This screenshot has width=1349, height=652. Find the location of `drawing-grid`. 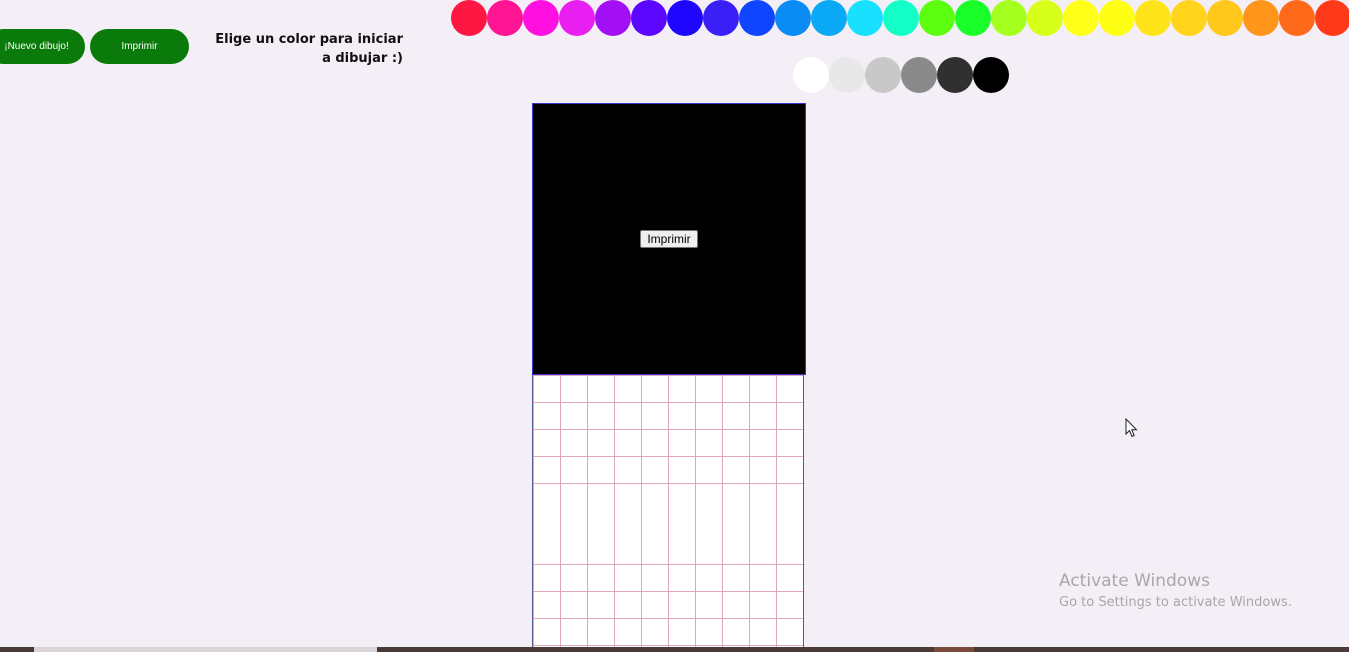

drawing-grid is located at coordinates (668, 511).